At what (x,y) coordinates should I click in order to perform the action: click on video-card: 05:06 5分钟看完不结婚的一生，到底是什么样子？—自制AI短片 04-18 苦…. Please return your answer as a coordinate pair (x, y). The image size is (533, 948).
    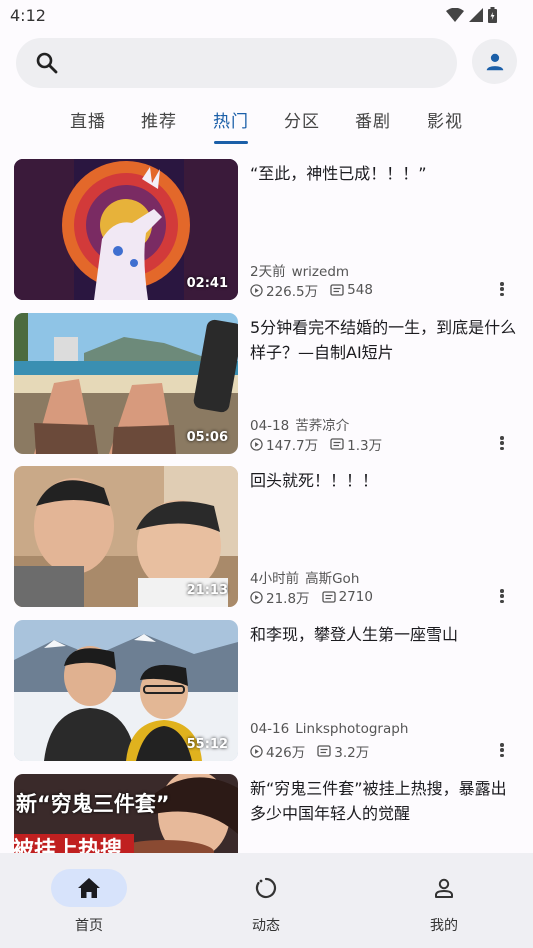
    Looking at the image, I should click on (266, 383).